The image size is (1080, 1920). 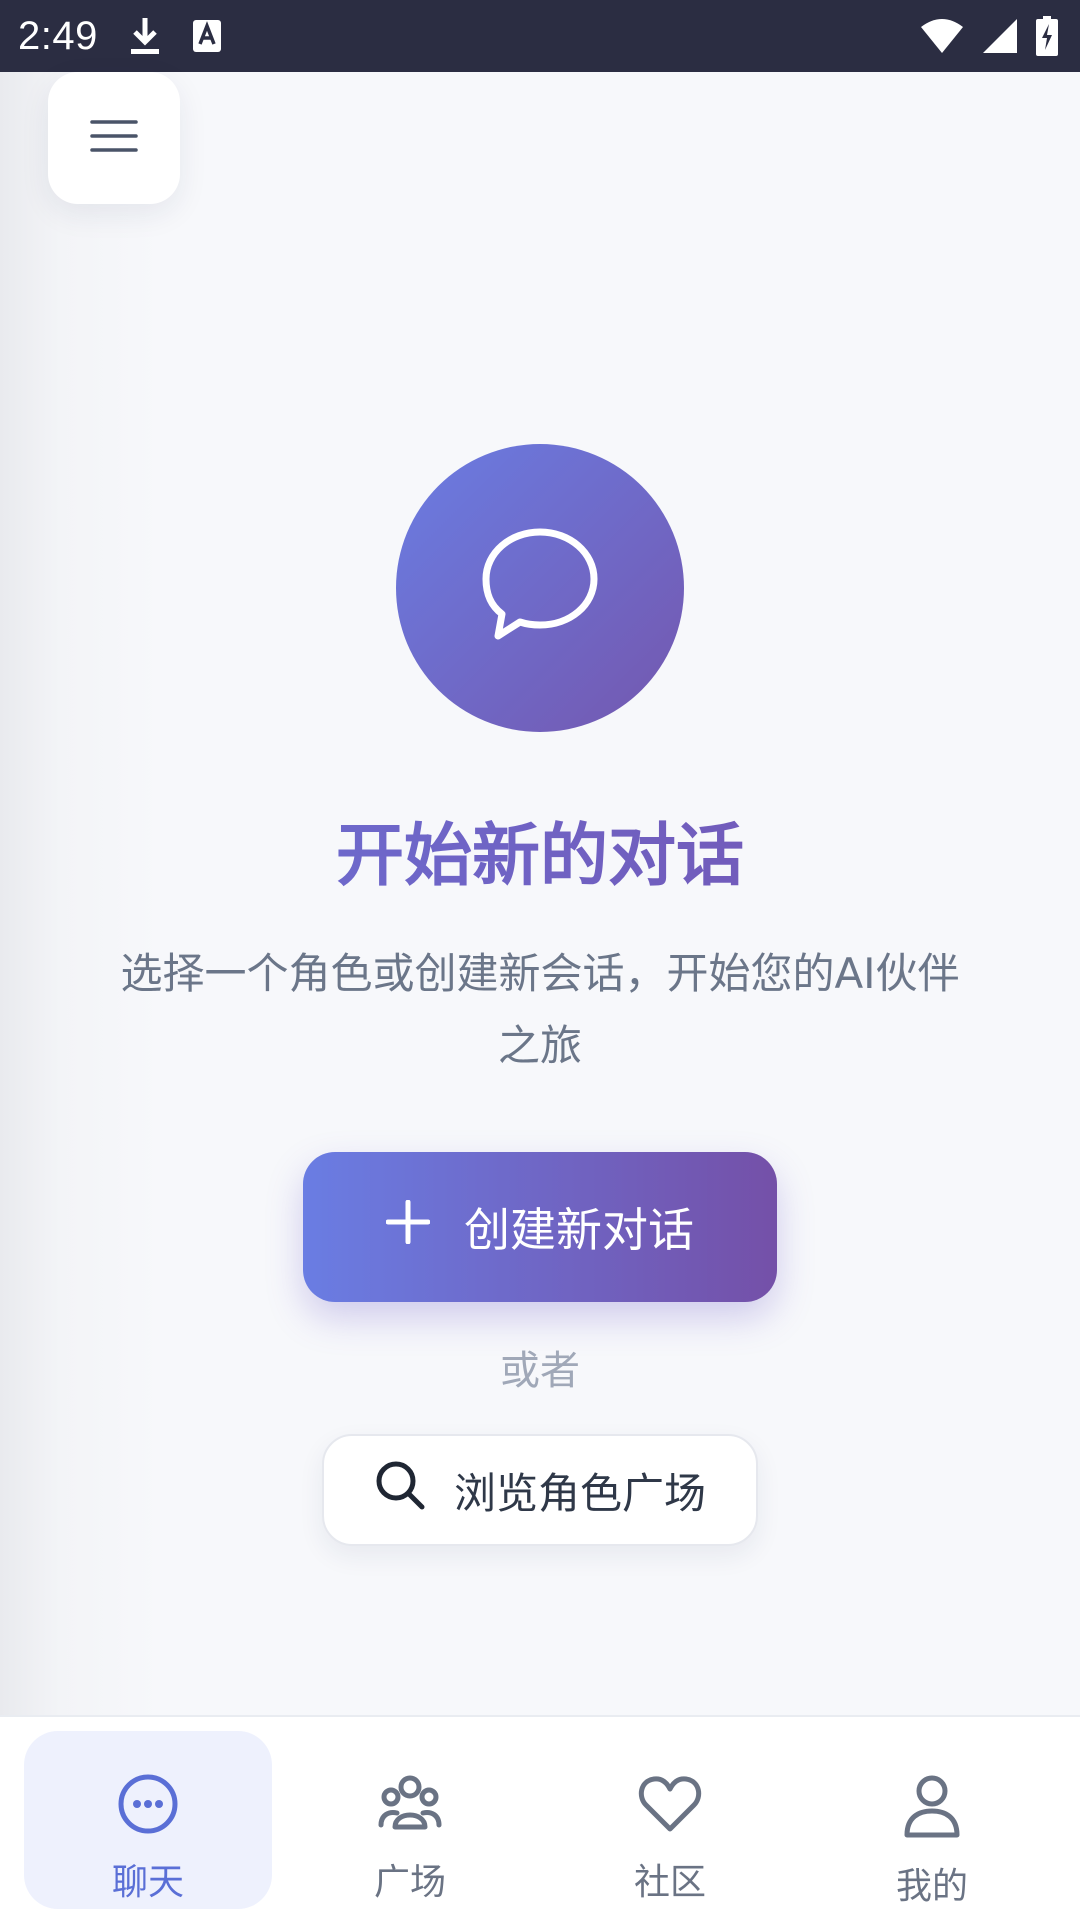 I want to click on wifi-icon, so click(x=942, y=36).